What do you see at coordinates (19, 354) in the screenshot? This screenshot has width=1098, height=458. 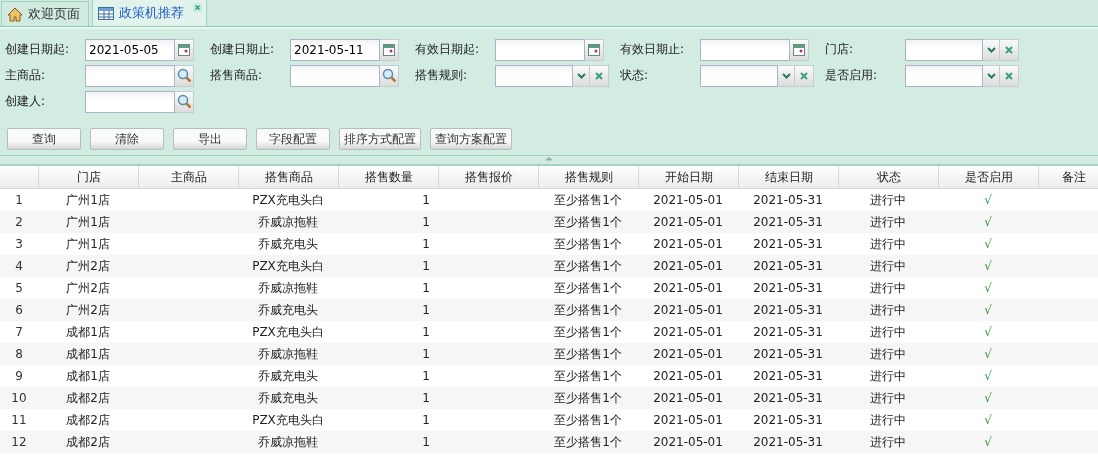 I see `row-number: 8` at bounding box center [19, 354].